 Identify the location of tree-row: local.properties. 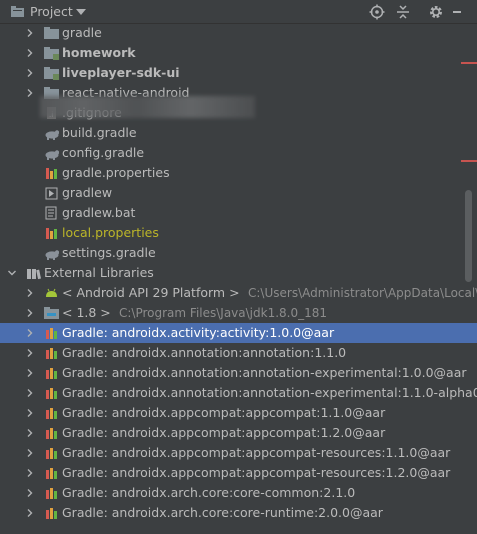
(238, 233).